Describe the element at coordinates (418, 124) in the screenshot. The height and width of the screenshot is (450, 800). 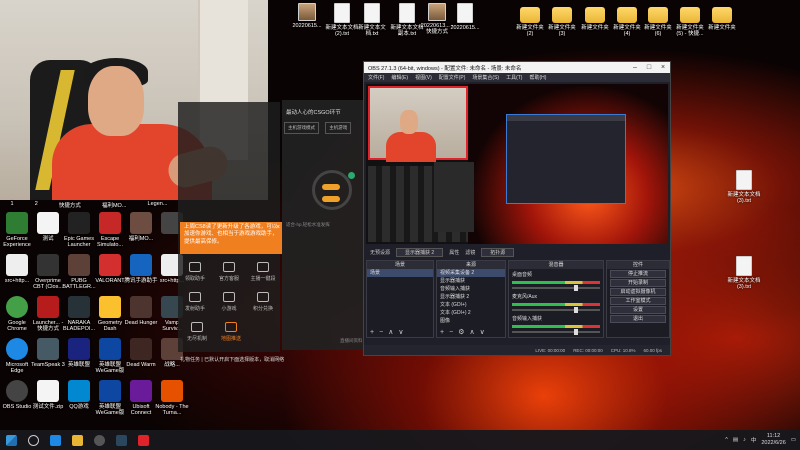
I see `preview-webcam-source` at that location.